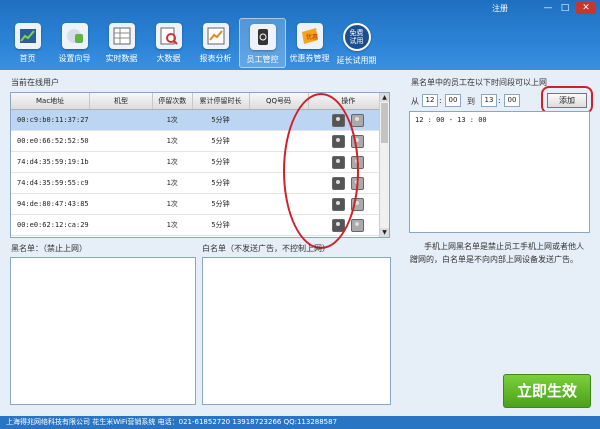 The height and width of the screenshot is (429, 600). What do you see at coordinates (50, 204) in the screenshot?
I see `mac-cell: 94:de:80:47:43:85` at bounding box center [50, 204].